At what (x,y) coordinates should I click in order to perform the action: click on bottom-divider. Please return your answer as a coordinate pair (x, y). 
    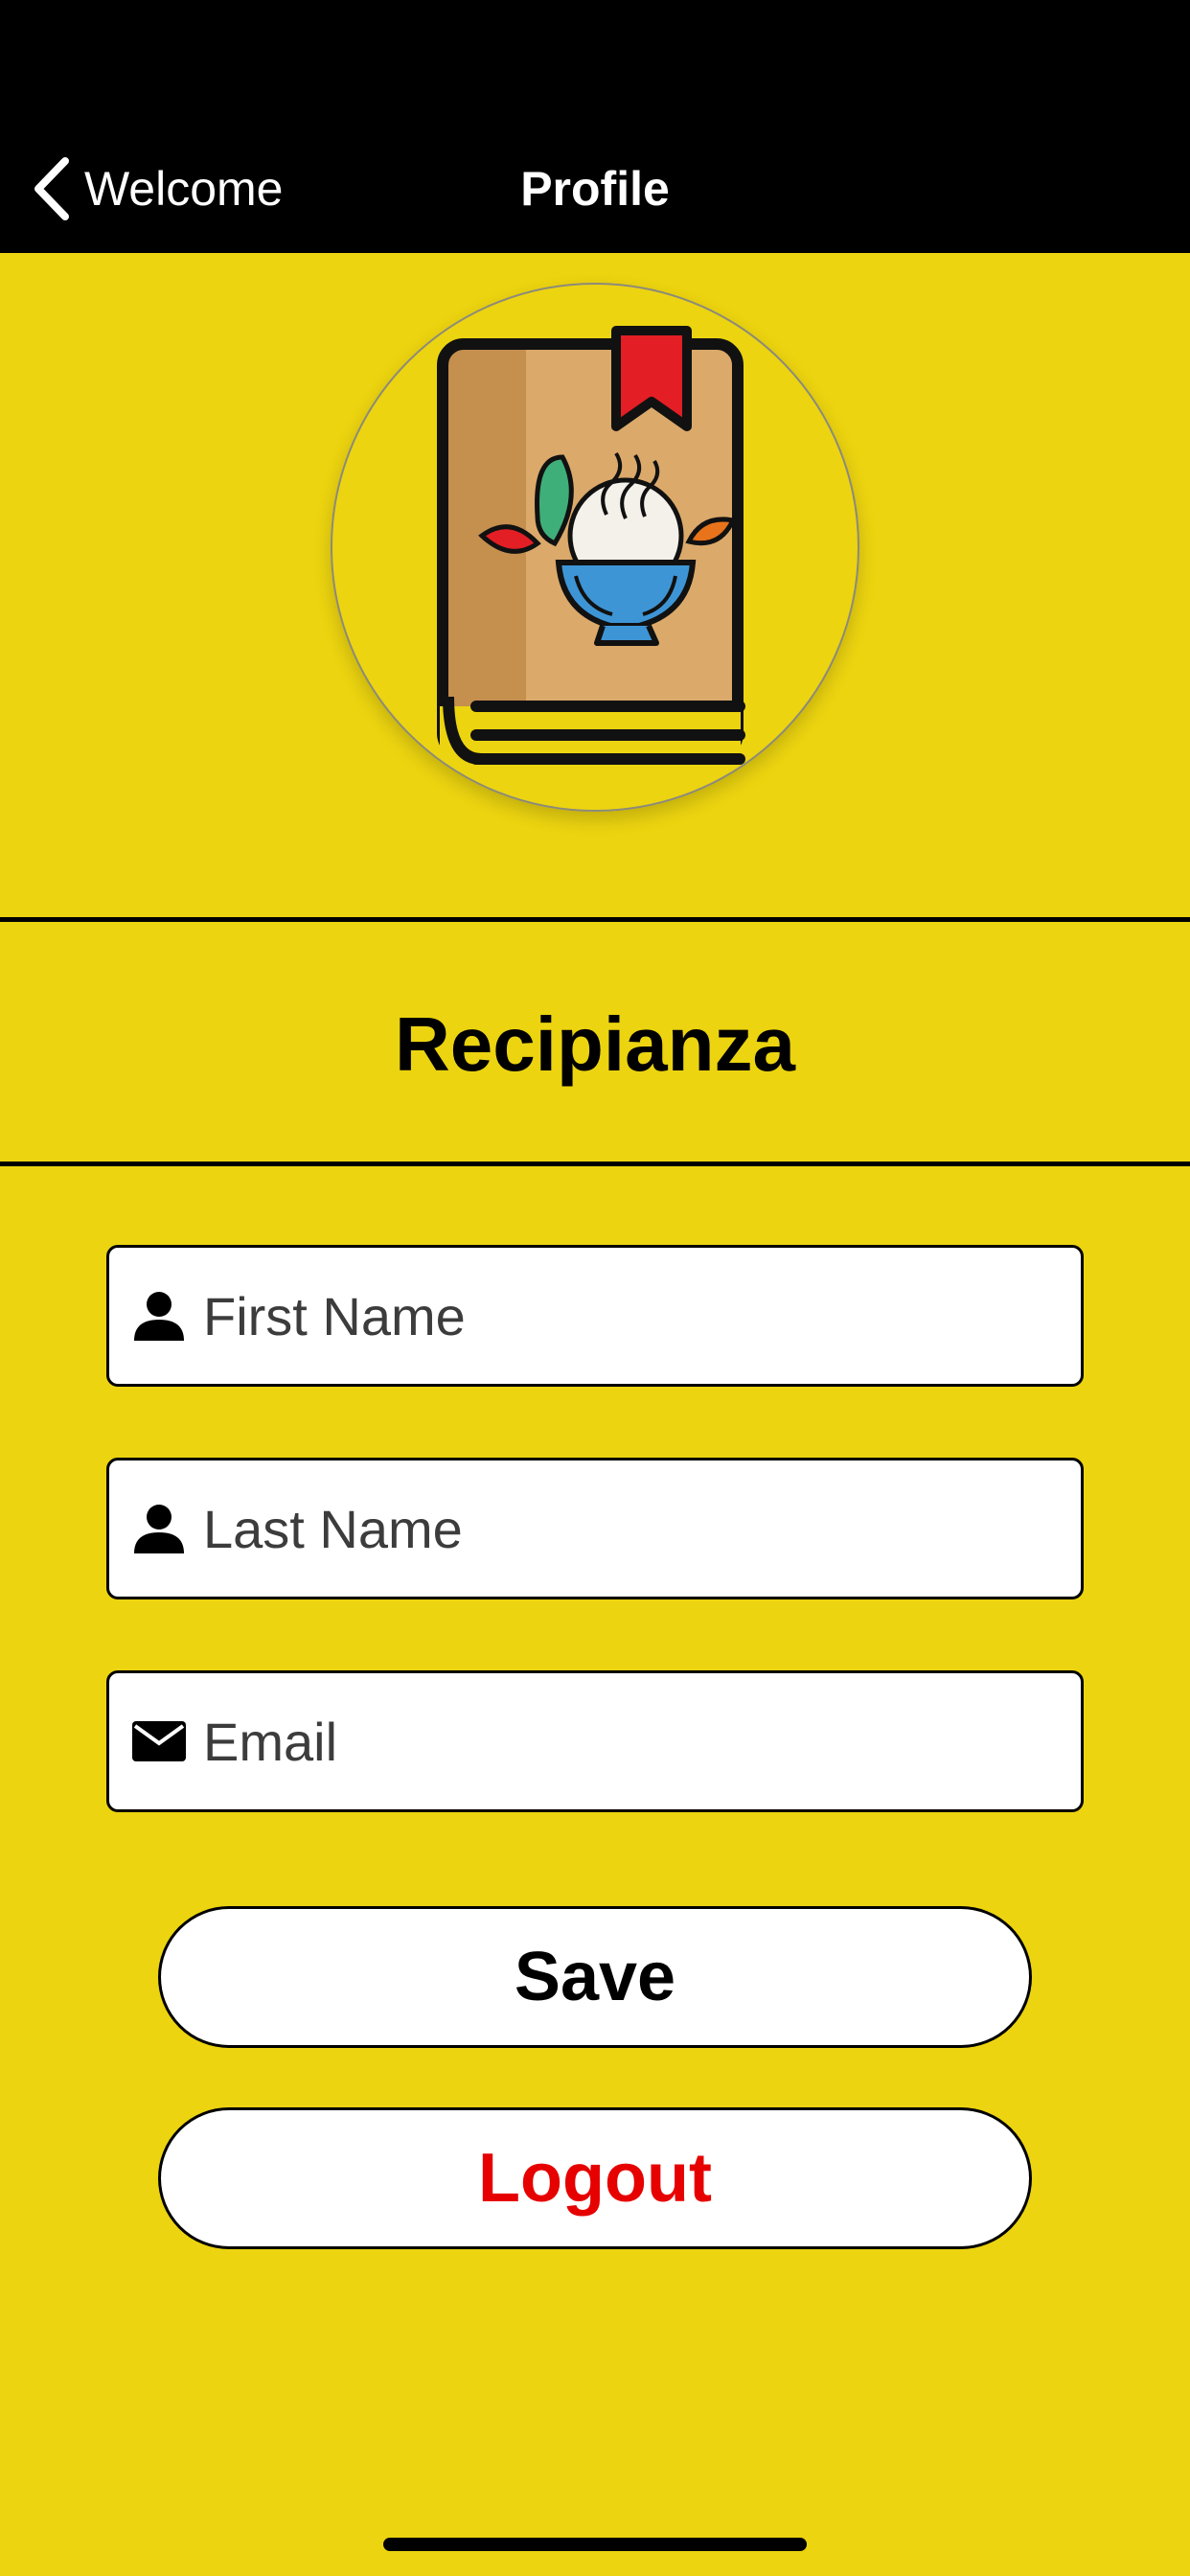
    Looking at the image, I should click on (595, 1164).